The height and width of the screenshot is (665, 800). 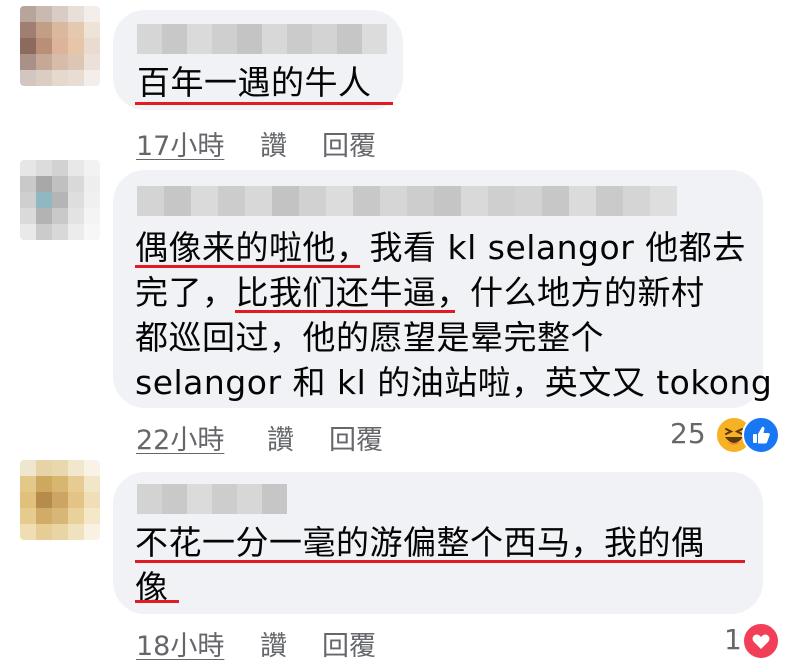 I want to click on comment-line-3: 都巡回过，他的愿望是晕完整个, so click(x=369, y=337).